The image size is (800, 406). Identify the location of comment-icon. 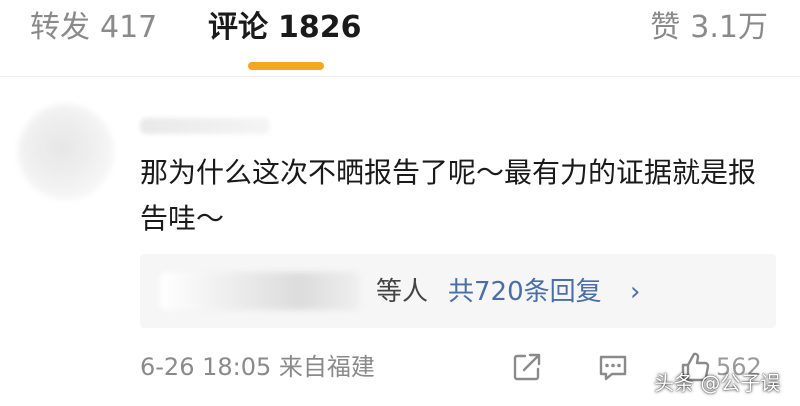
(613, 368).